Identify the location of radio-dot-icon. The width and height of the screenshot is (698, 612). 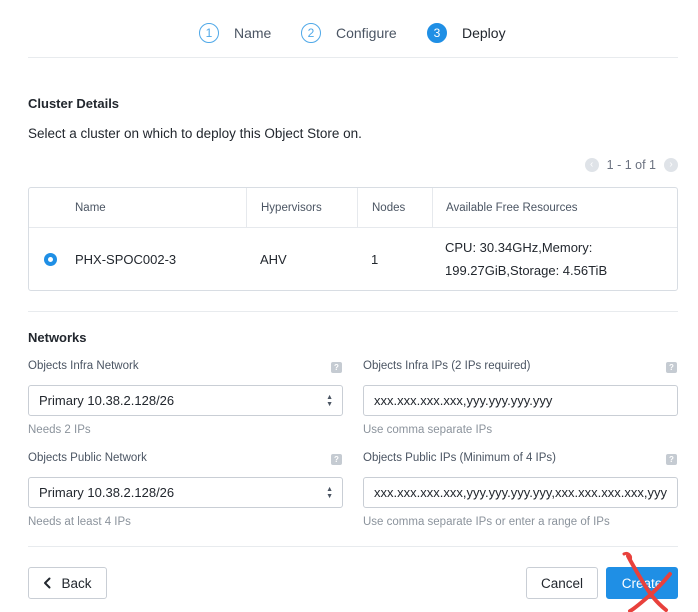
(50, 259).